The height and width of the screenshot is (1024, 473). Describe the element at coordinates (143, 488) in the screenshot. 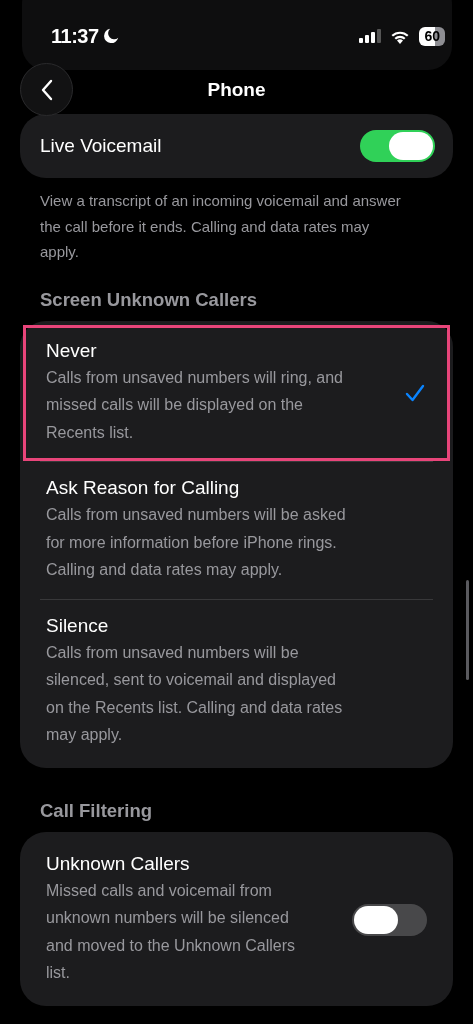

I see `option-title: Ask Reason for Calling` at that location.